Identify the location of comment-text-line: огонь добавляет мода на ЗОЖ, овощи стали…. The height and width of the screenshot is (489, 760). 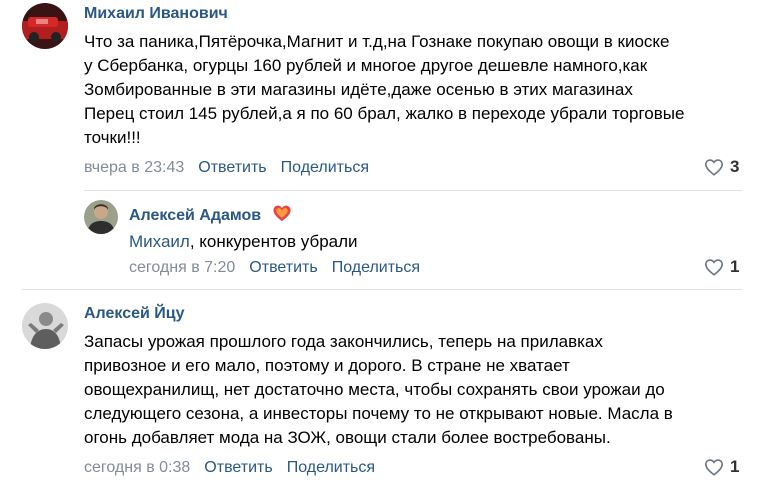
(347, 437).